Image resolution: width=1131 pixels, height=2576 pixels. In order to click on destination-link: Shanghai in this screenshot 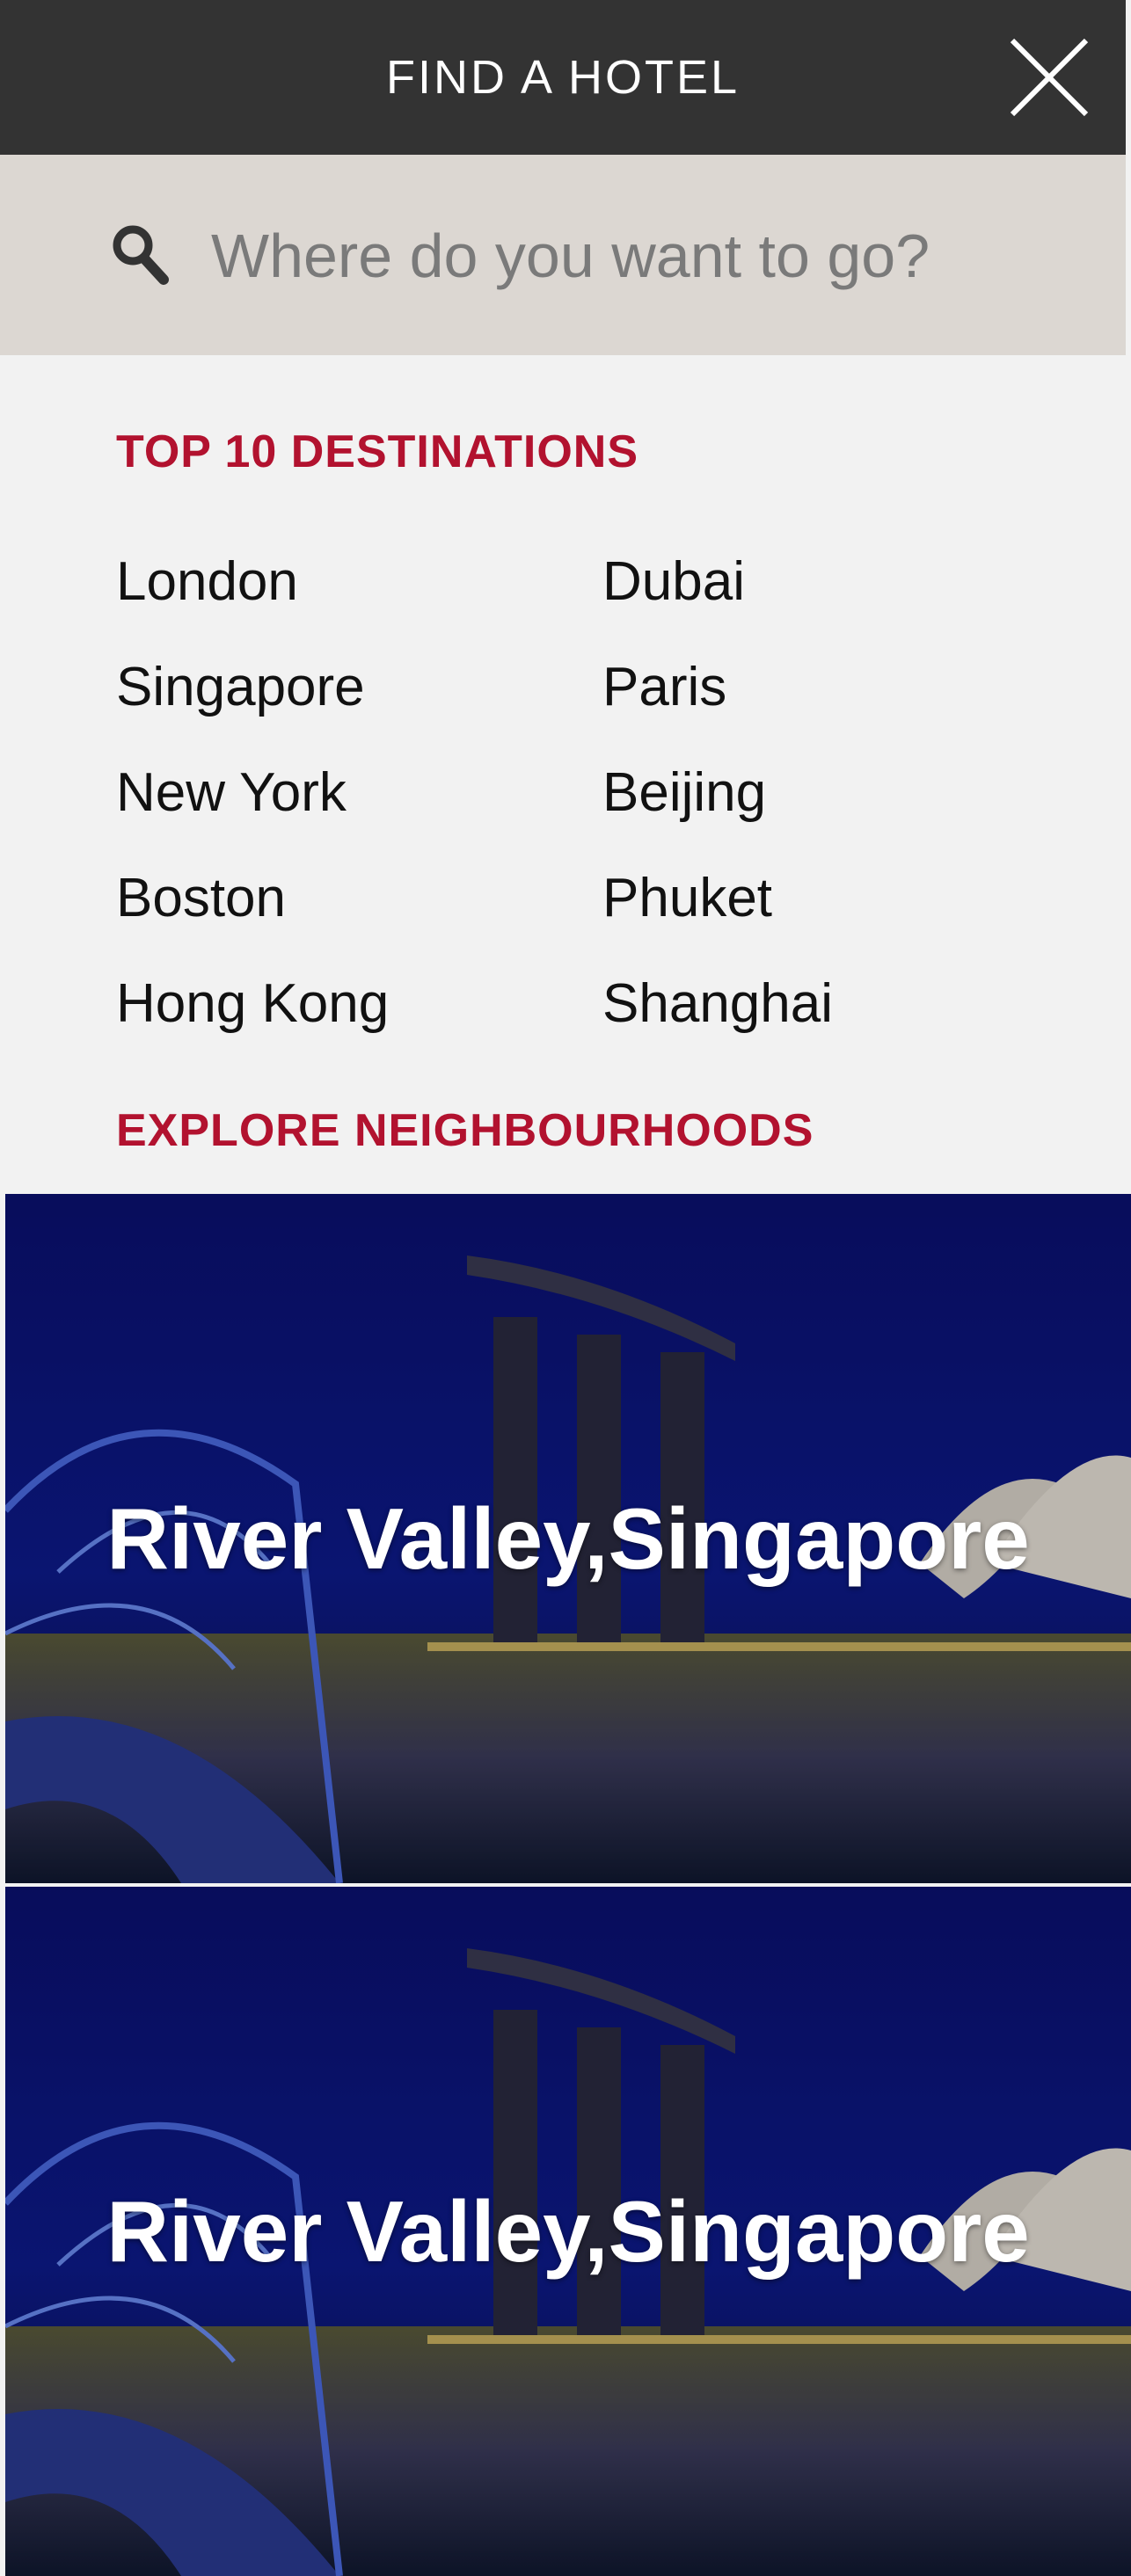, I will do `click(717, 1003)`.